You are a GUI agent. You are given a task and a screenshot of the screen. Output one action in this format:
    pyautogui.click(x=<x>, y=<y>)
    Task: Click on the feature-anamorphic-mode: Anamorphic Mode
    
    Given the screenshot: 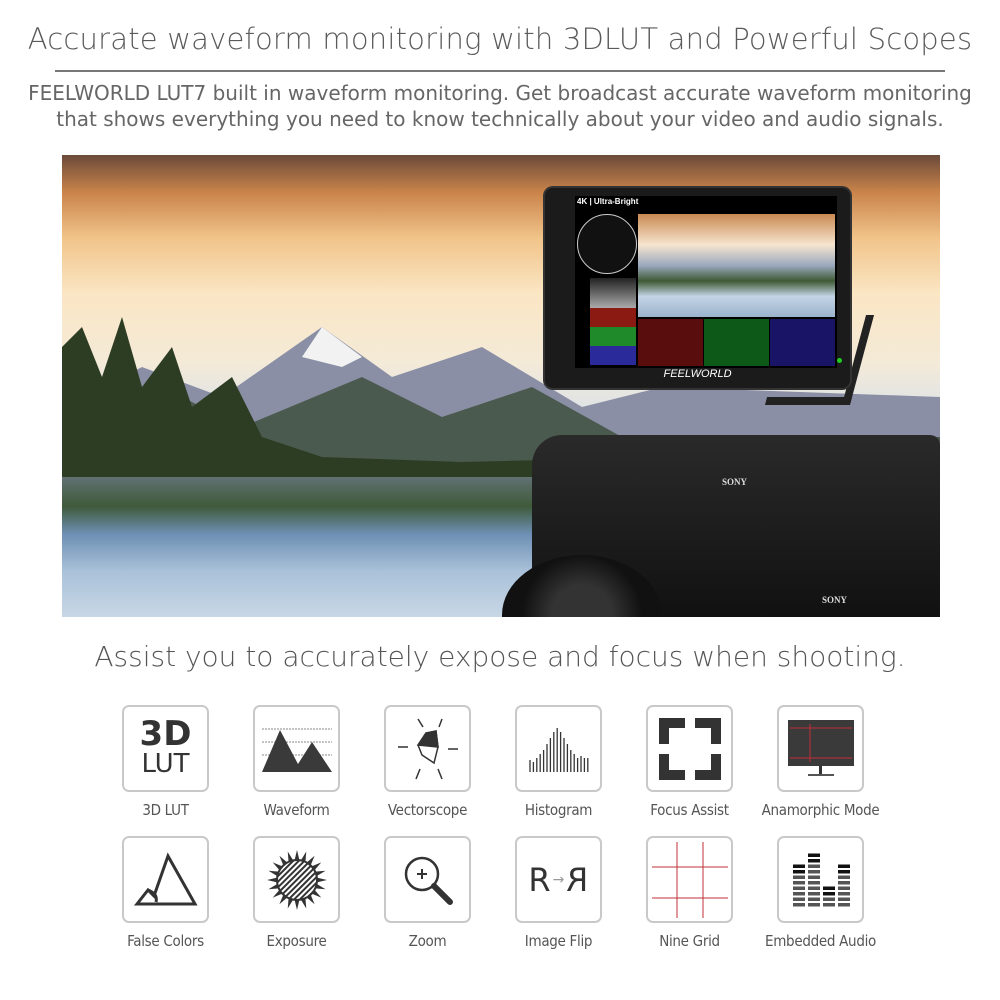 What is the action you would take?
    pyautogui.click(x=820, y=762)
    